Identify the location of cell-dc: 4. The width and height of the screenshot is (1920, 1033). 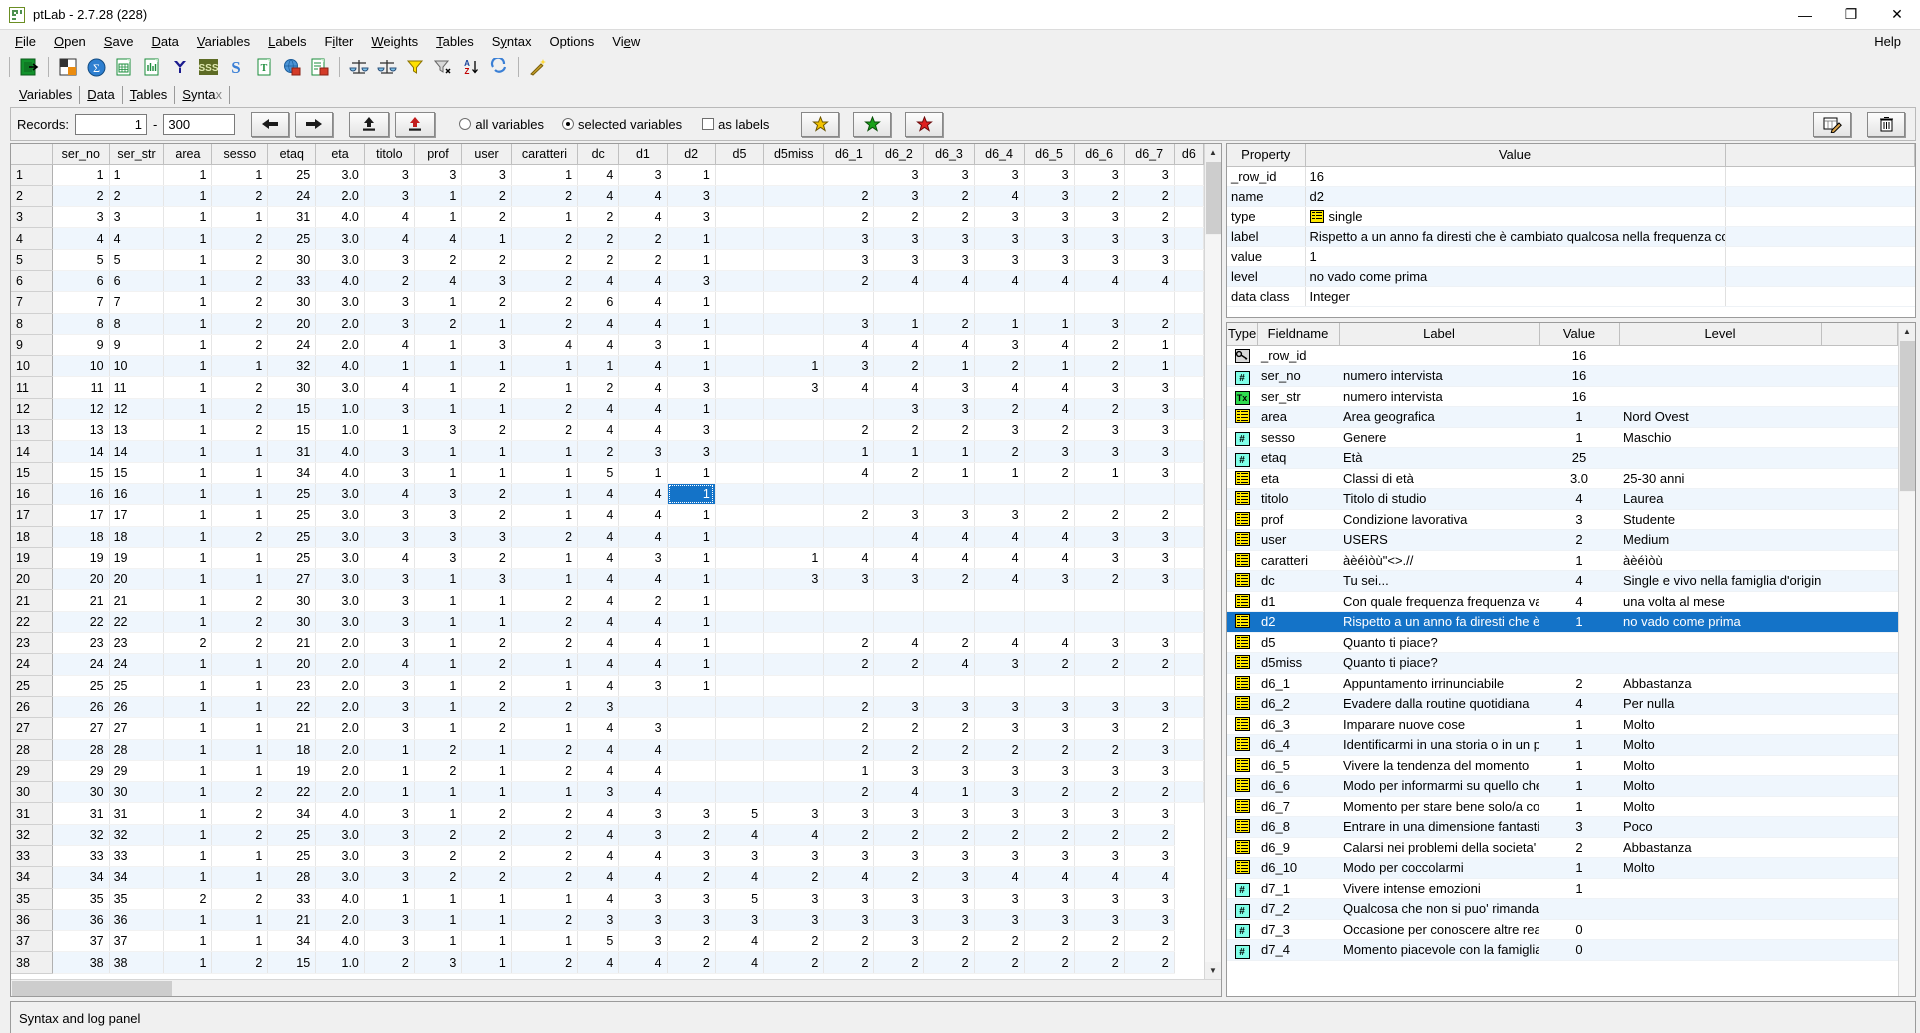
(598, 324).